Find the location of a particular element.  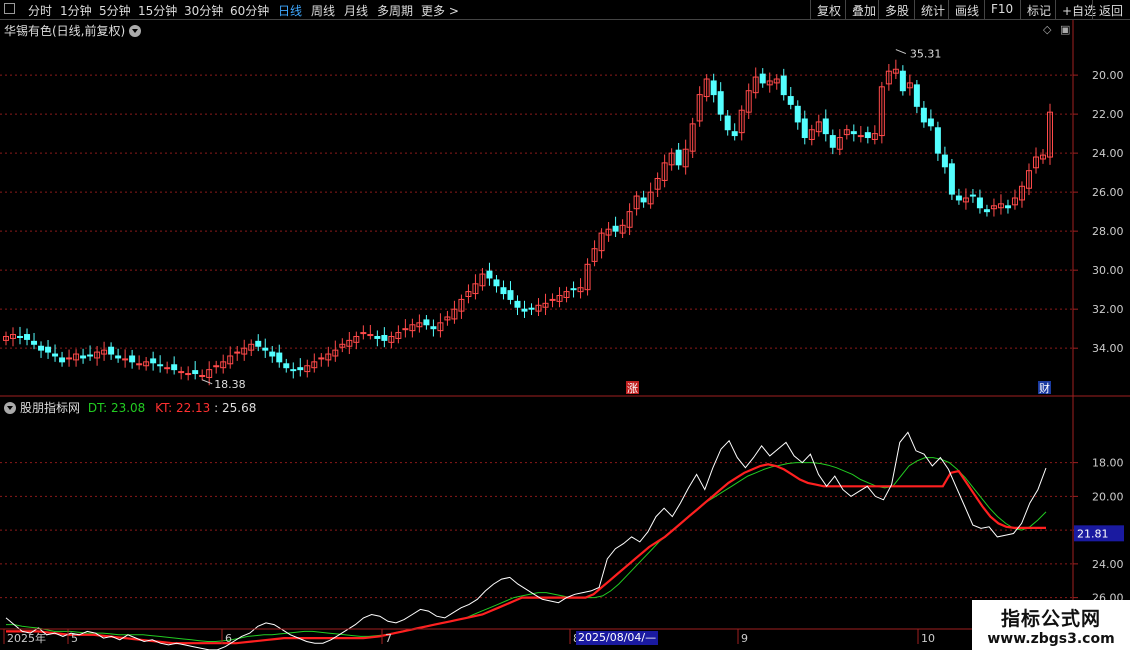

price-tick-label: 20.00 is located at coordinates (1108, 75).